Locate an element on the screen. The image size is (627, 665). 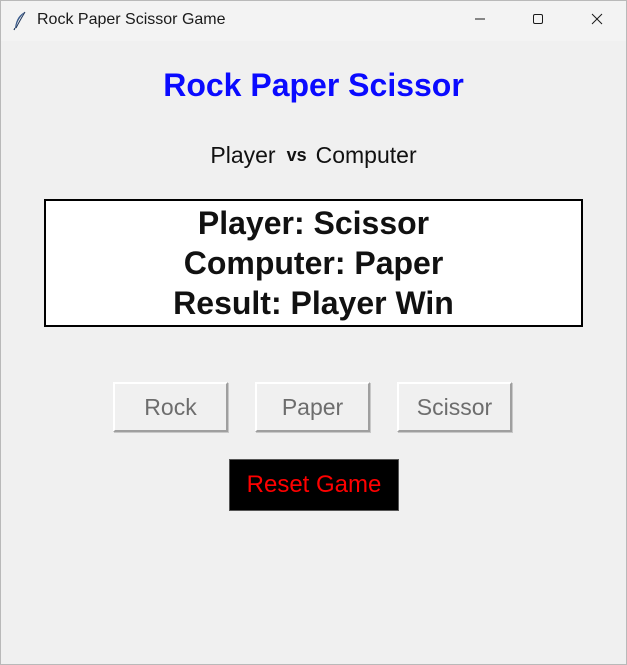
close-icon is located at coordinates (597, 21).